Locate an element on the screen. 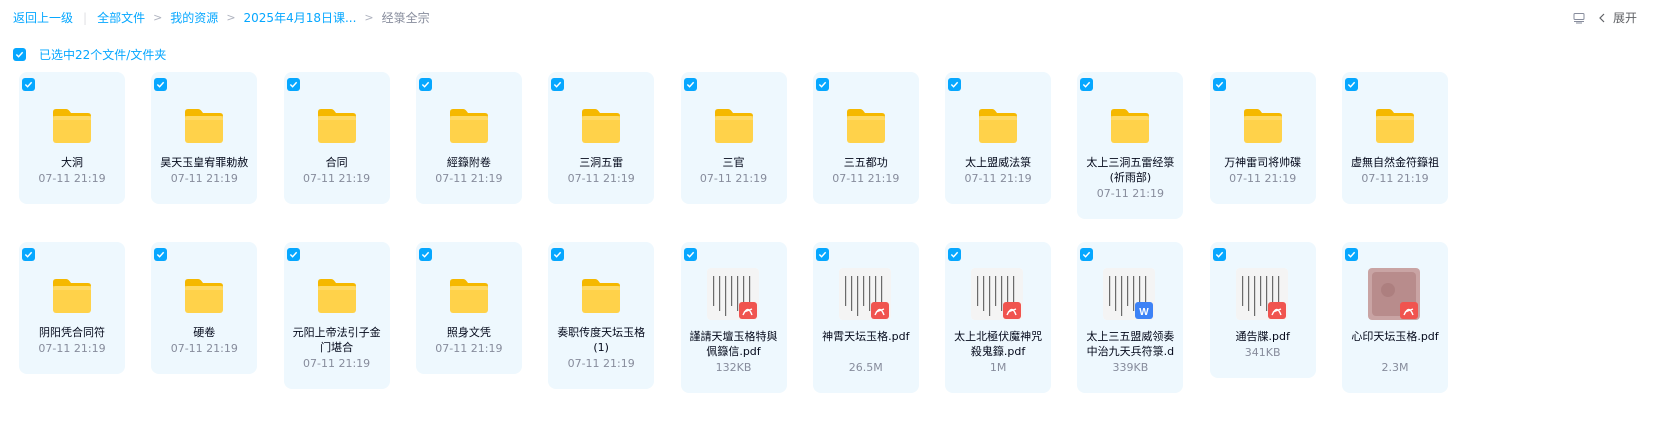 Image resolution: width=1659 pixels, height=444 pixels. folder-card: 經籙附卷 07-11 21:19 is located at coordinates (468, 138).